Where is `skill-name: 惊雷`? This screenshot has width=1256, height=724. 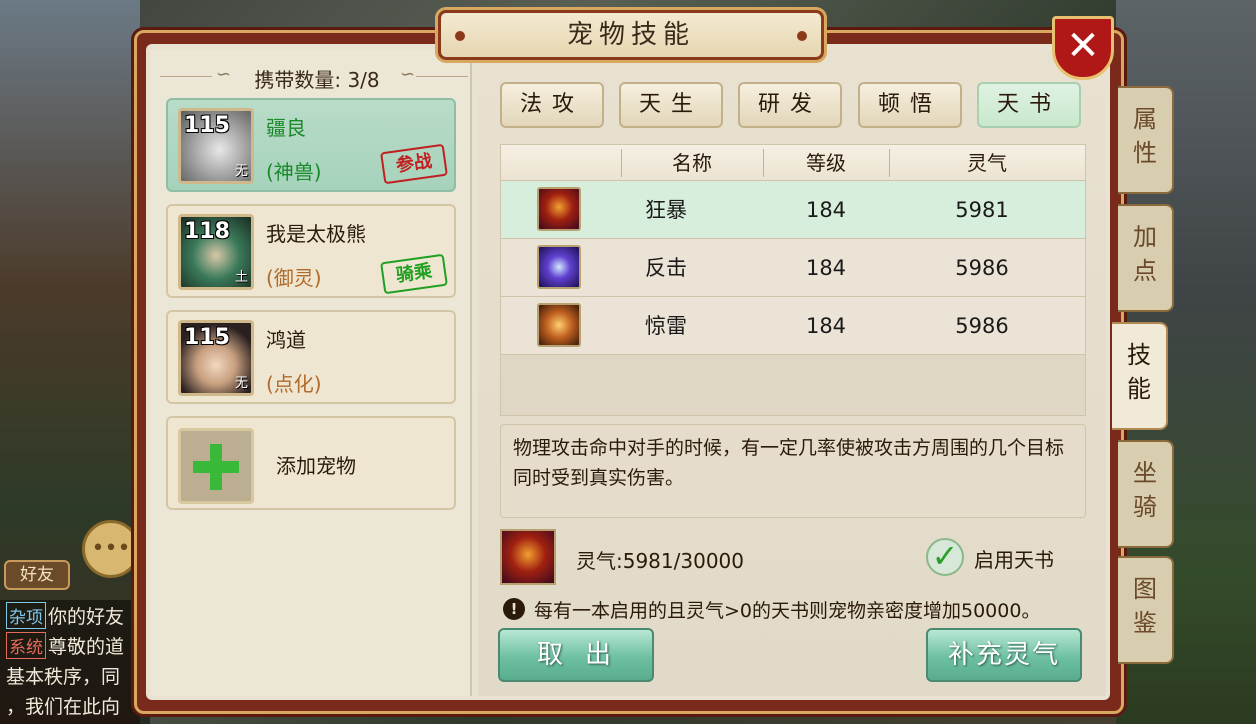 skill-name: 惊雷 is located at coordinates (666, 326).